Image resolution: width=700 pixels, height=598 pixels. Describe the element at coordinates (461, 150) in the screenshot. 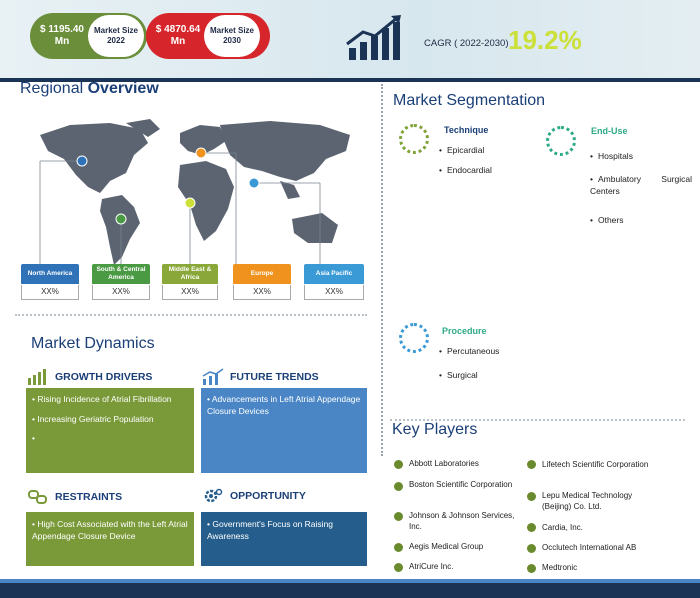

I see `technique-item: Epicardial` at that location.